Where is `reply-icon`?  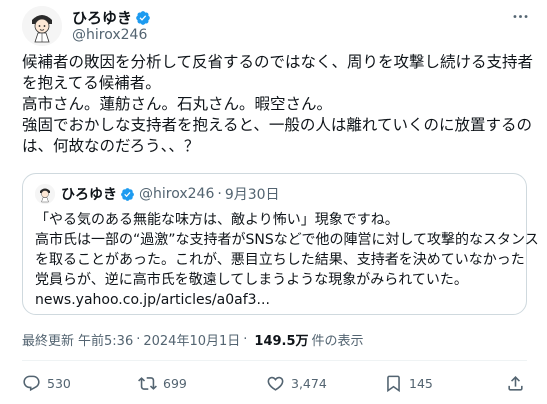
reply-icon is located at coordinates (31, 383).